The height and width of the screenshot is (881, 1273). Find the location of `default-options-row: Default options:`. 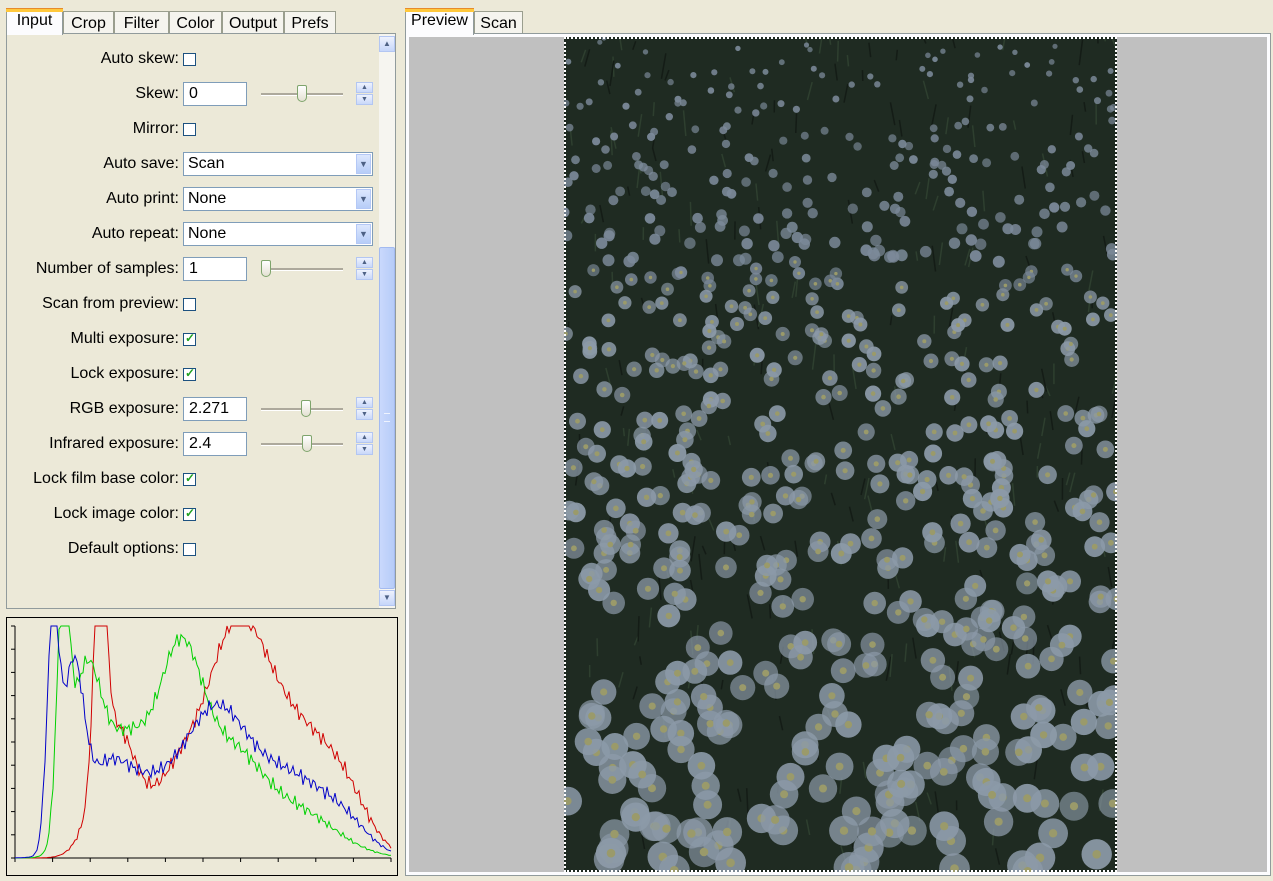

default-options-row: Default options: is located at coordinates (192, 549).